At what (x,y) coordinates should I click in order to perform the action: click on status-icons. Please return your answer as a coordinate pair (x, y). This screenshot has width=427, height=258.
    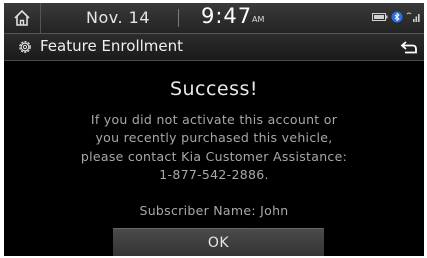
    Looking at the image, I should click on (396, 17).